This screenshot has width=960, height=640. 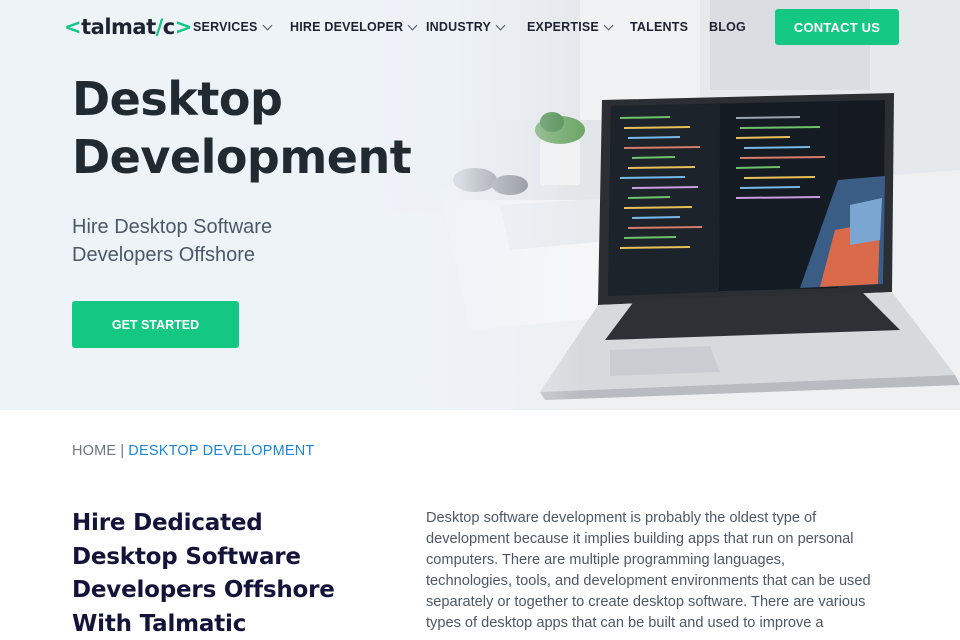 I want to click on heading-line: Desktop Software, so click(x=186, y=556).